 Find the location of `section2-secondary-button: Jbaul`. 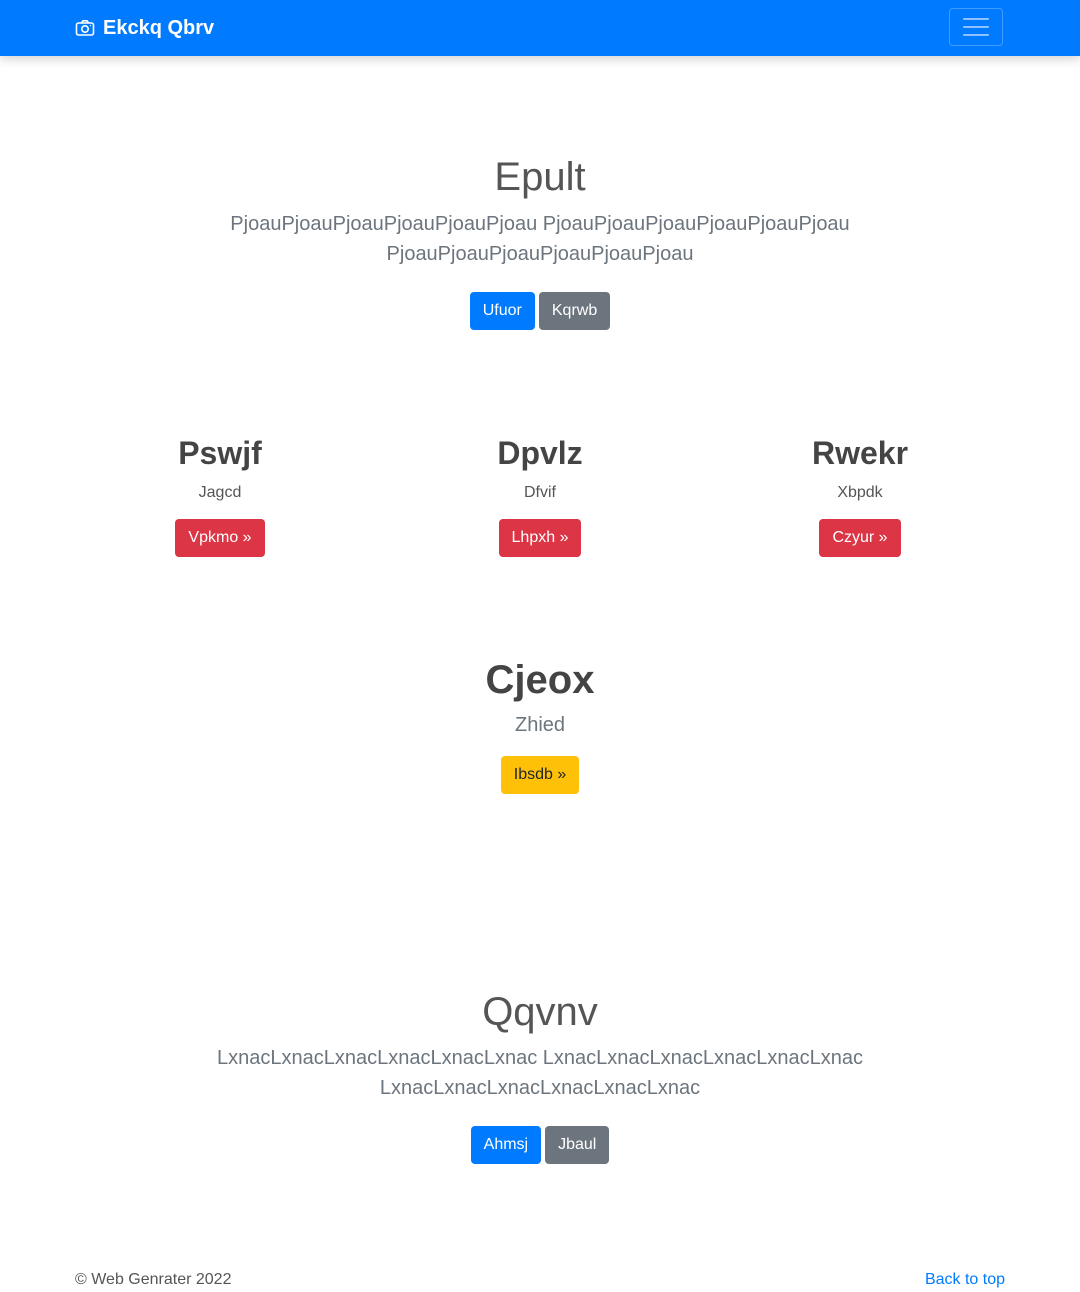

section2-secondary-button: Jbaul is located at coordinates (577, 1145).